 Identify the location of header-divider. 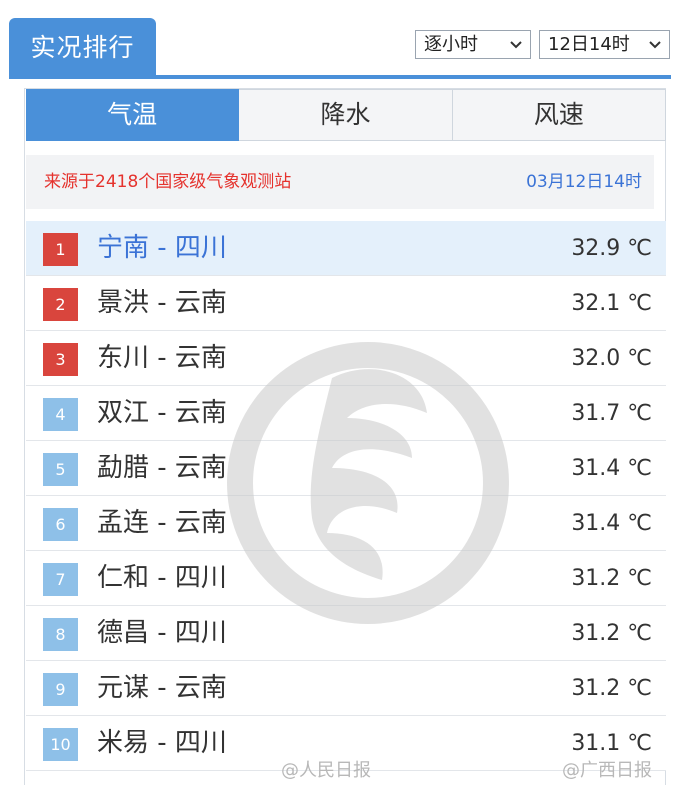
(340, 77).